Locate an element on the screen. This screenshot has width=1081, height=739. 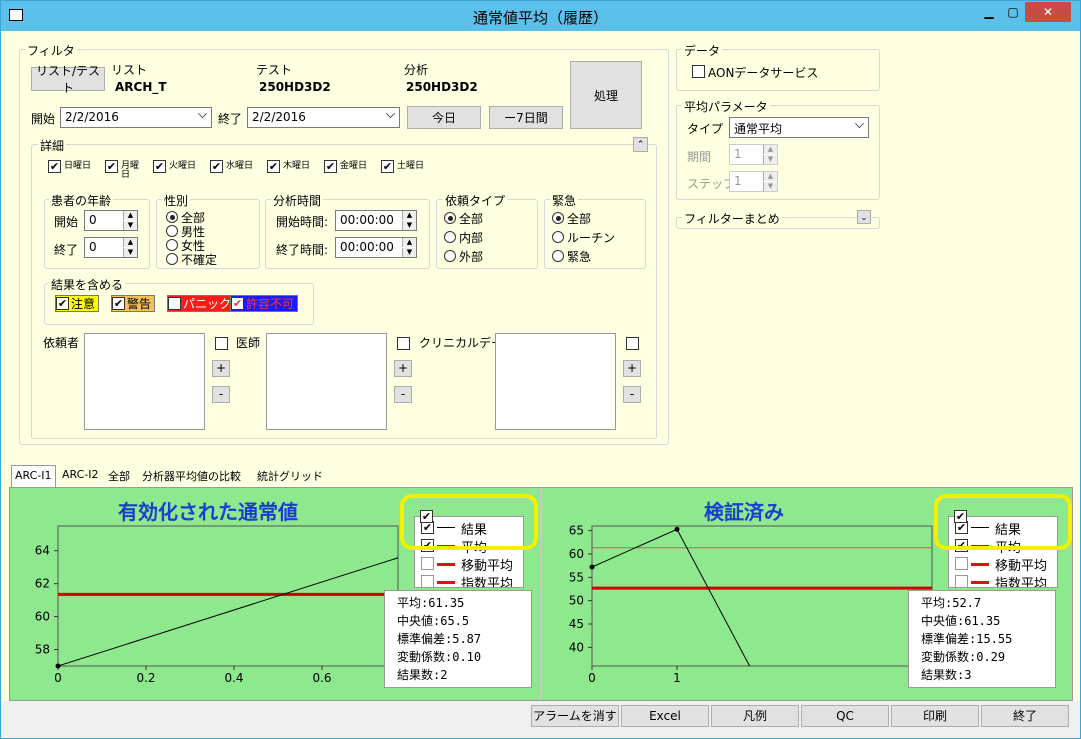
end-time-stepper: 00:00:00 ▲ ▼ is located at coordinates (376, 247).